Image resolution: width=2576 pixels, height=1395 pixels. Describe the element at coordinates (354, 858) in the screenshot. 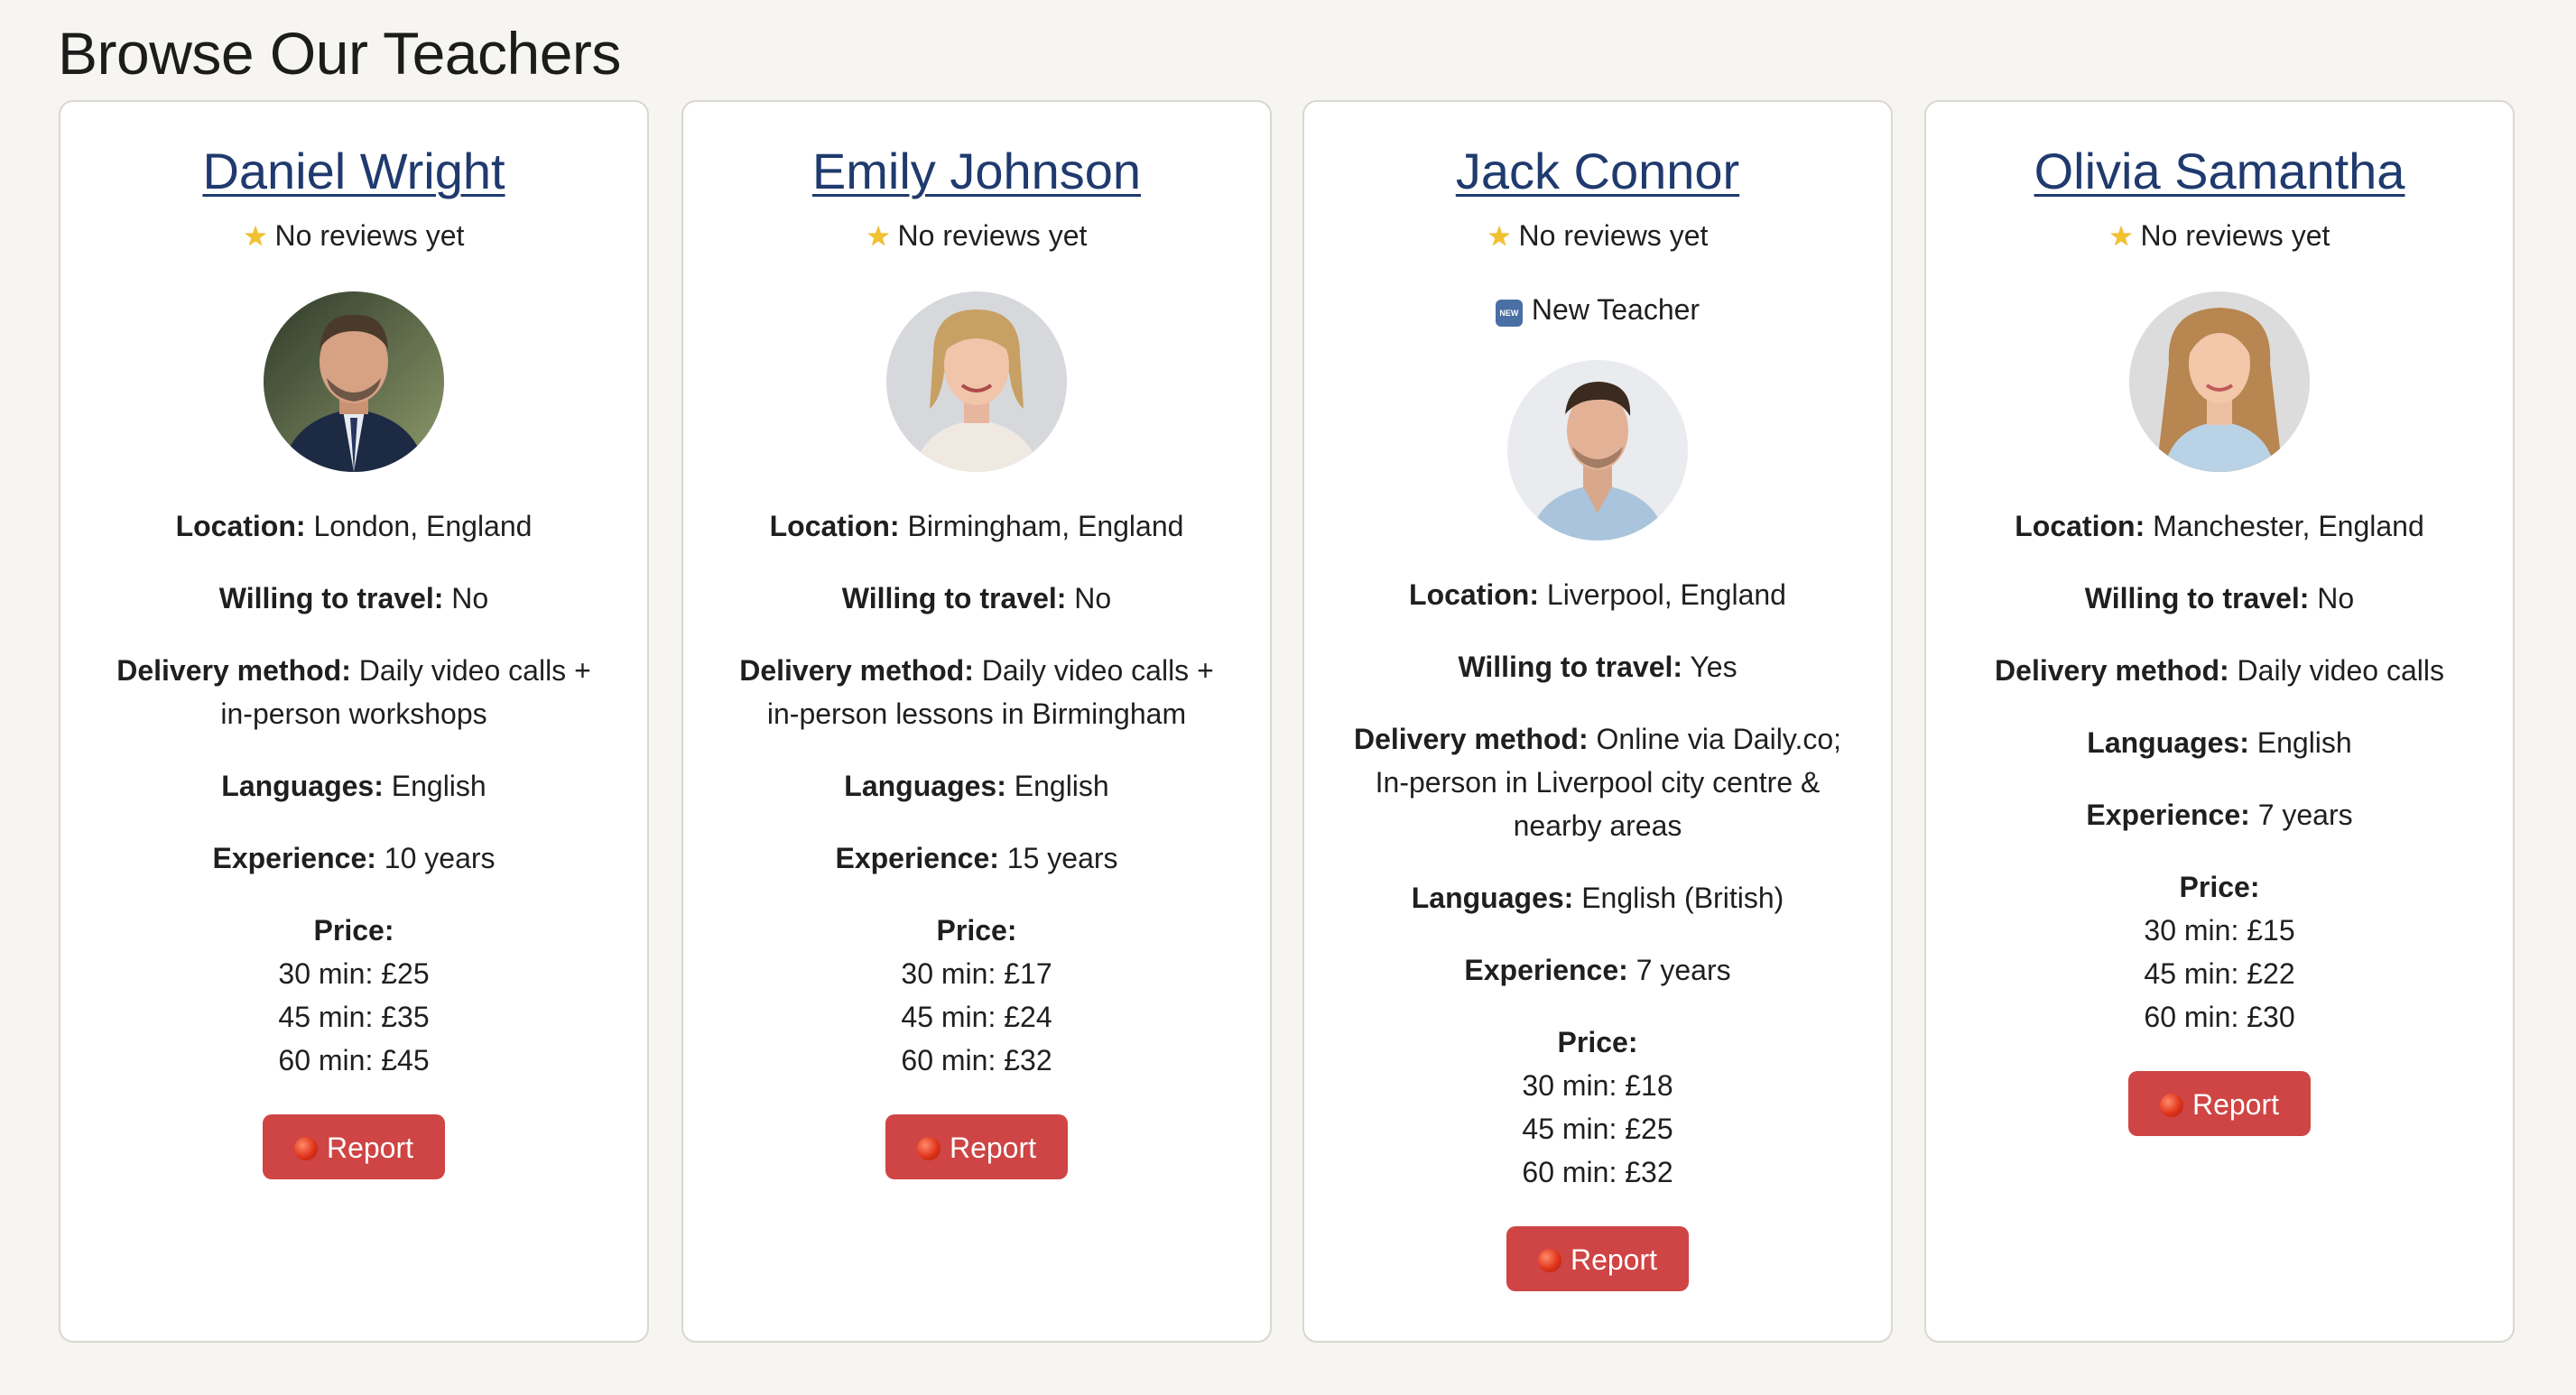

I see `experience-row: Experience: 10 years` at that location.